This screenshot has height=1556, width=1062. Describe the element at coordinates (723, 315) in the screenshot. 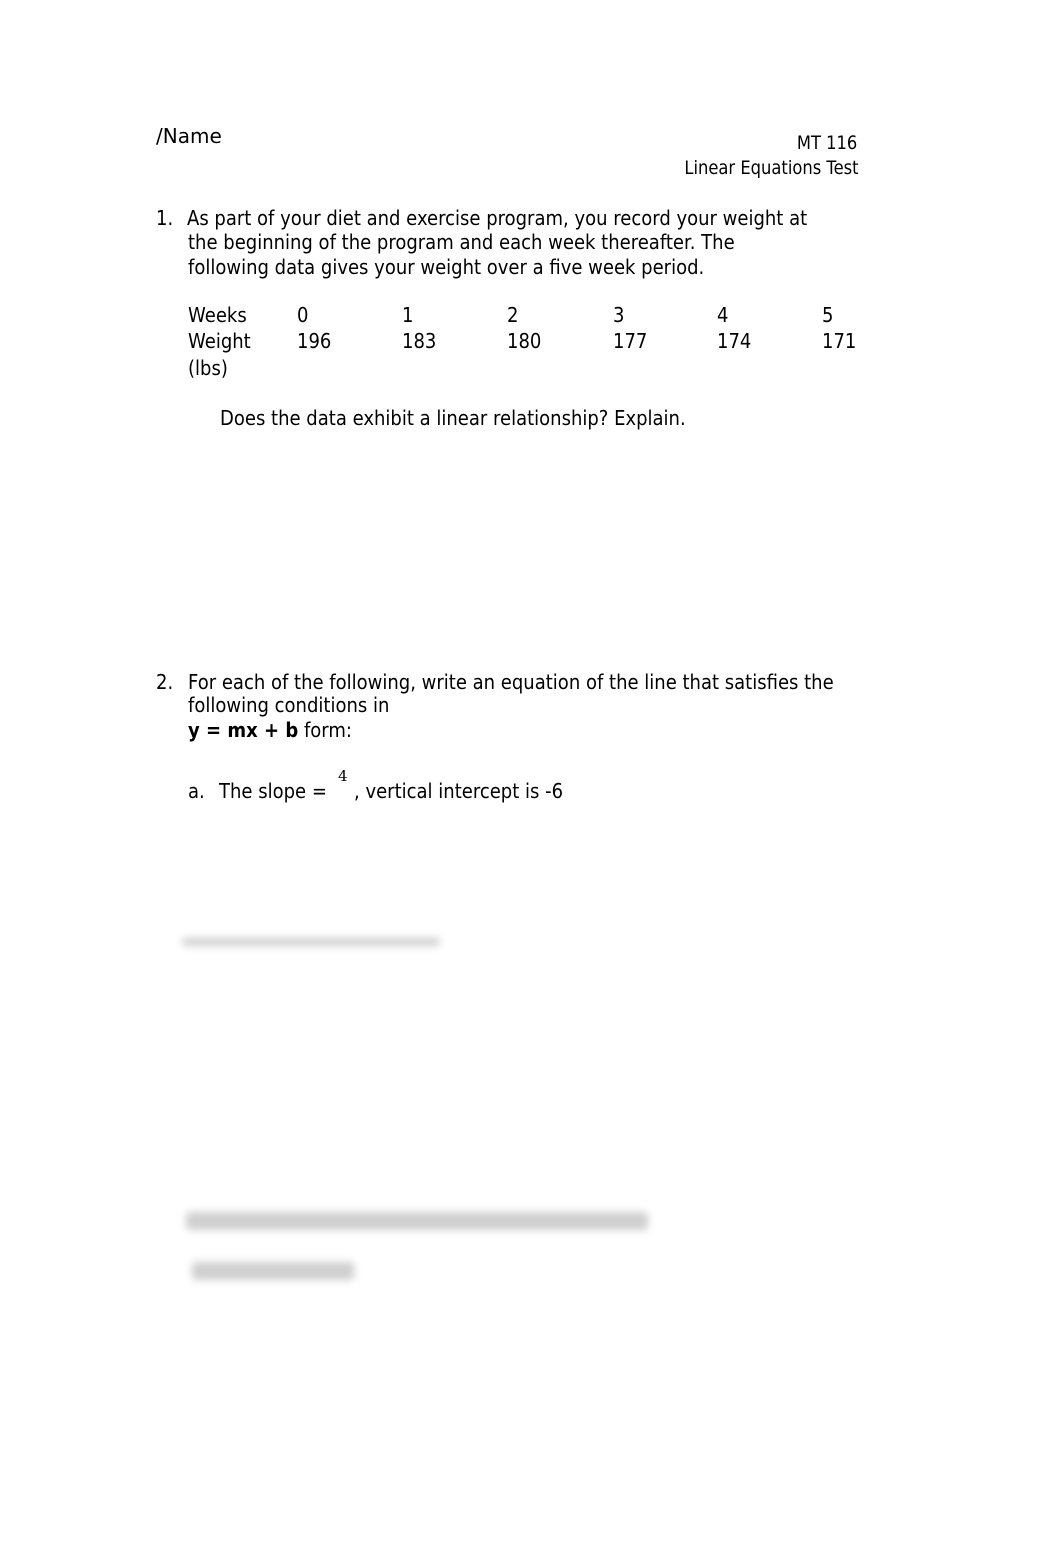

I see `week-cell: 4` at that location.